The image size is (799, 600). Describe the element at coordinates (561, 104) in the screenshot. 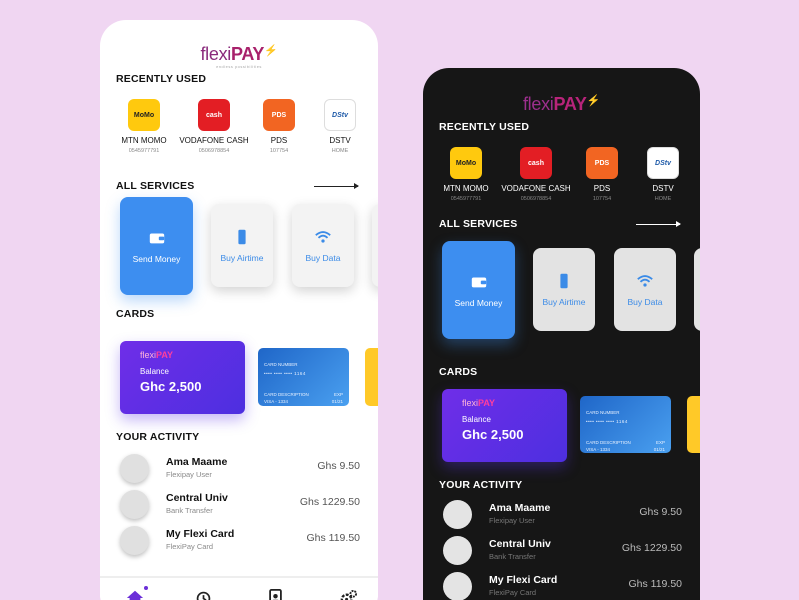

I see `flexipay-logo: flexiPAY⚡` at that location.